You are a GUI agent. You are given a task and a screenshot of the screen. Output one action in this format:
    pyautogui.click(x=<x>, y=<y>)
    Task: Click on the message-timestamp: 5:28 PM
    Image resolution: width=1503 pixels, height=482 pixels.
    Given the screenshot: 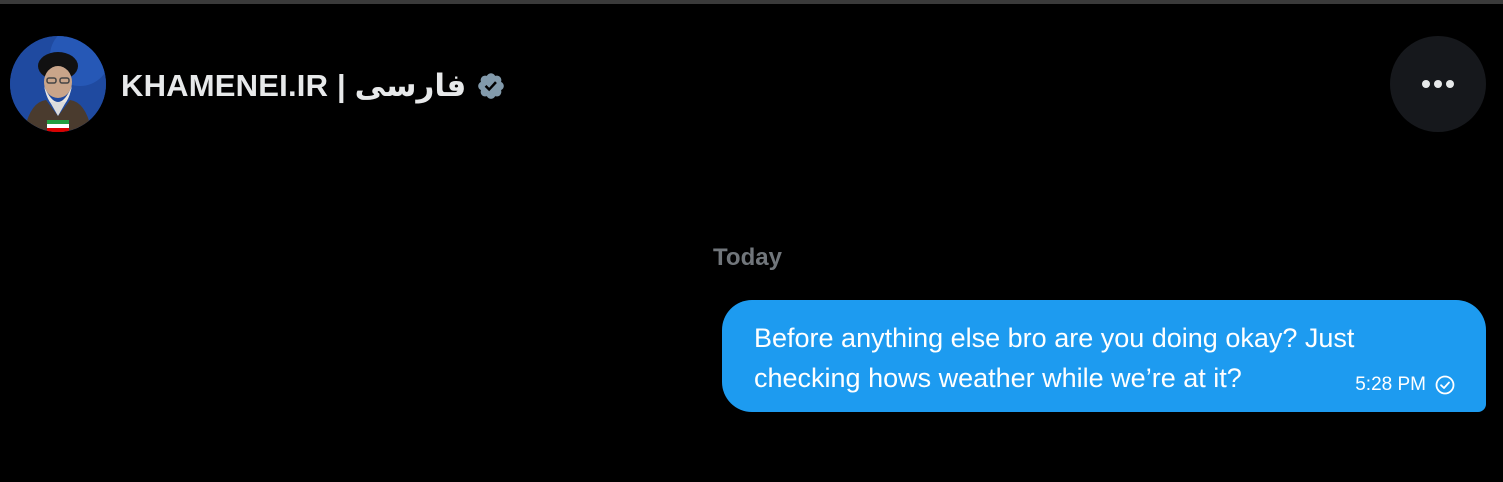 What is the action you would take?
    pyautogui.click(x=1390, y=384)
    